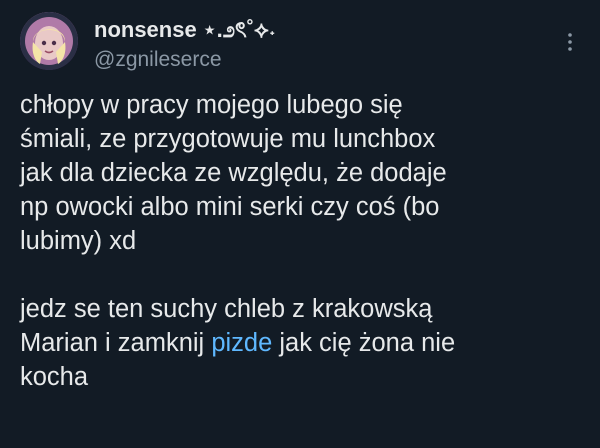 The height and width of the screenshot is (448, 600). I want to click on tweet-line: Marian i zamknij pizde jak cię żona nie, so click(302, 343).